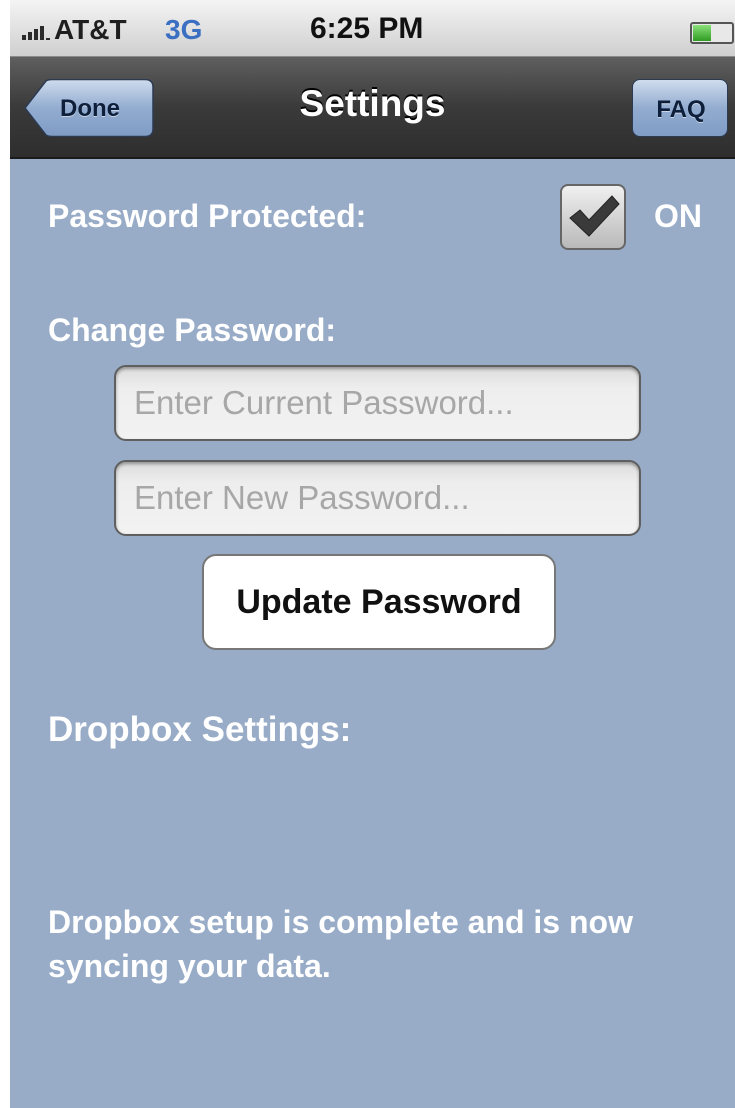 This screenshot has width=735, height=1108. I want to click on battery-level, so click(702, 33).